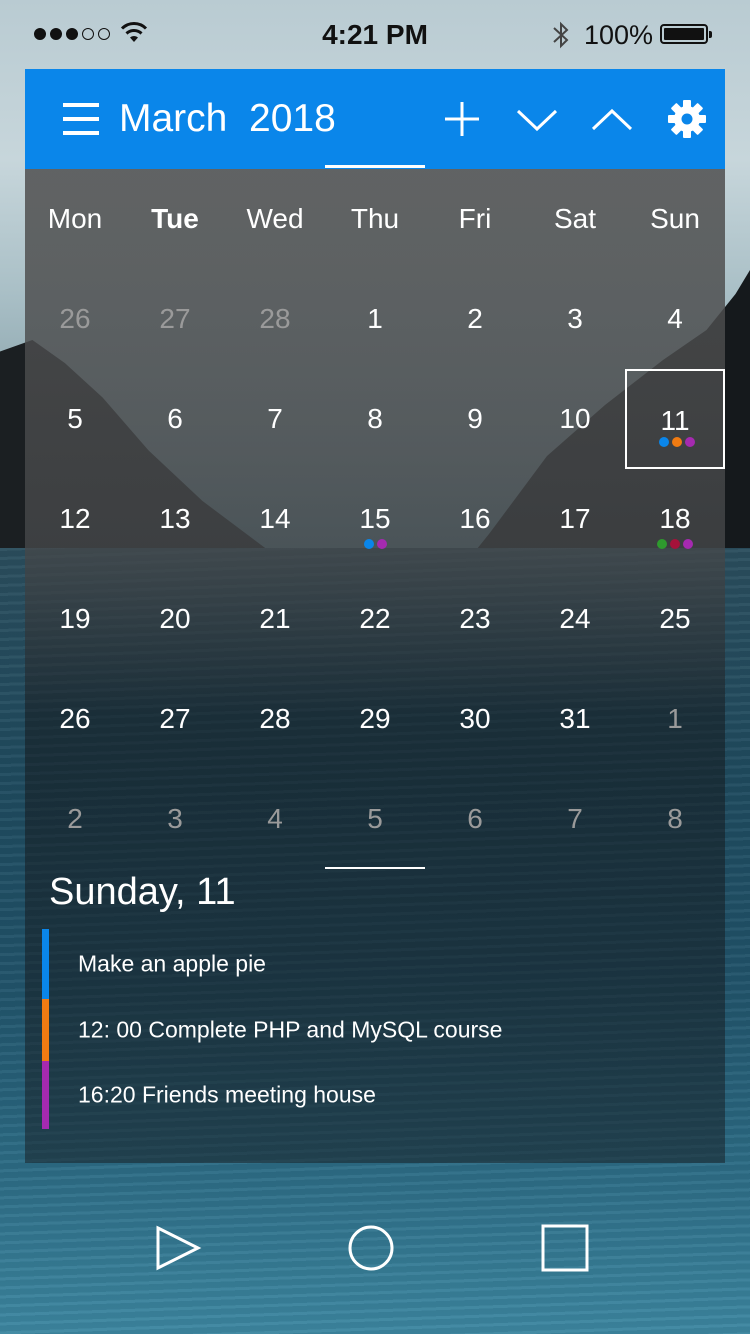 This screenshot has width=750, height=1334. I want to click on back-button, so click(178, 1248).